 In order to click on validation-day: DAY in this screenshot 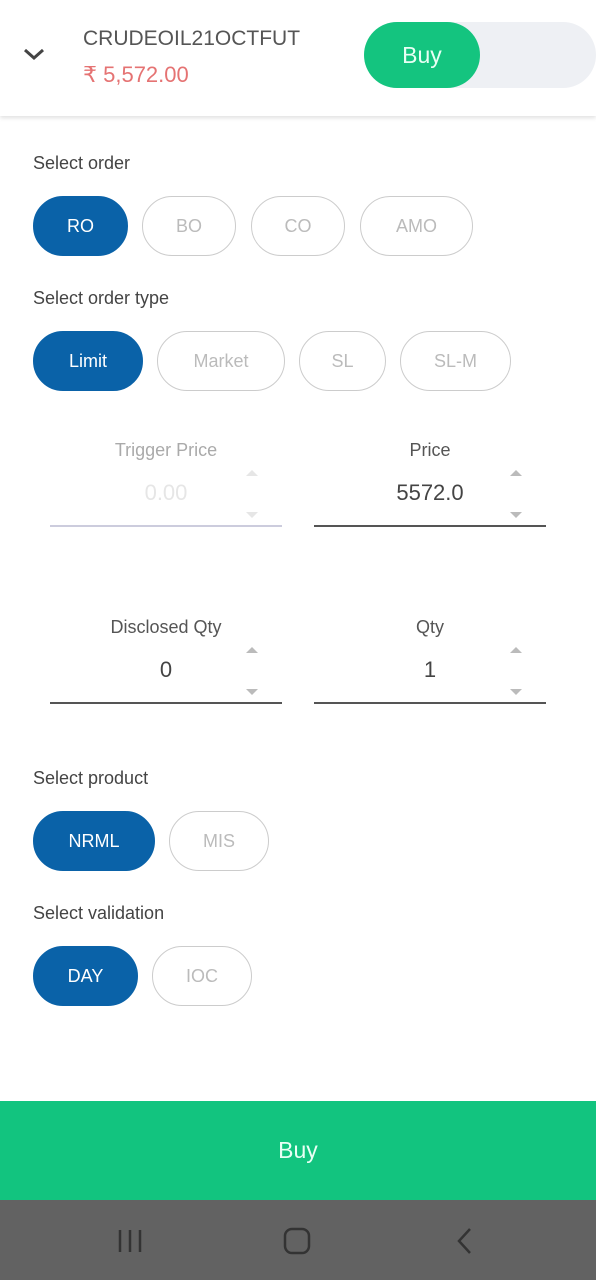, I will do `click(85, 976)`.